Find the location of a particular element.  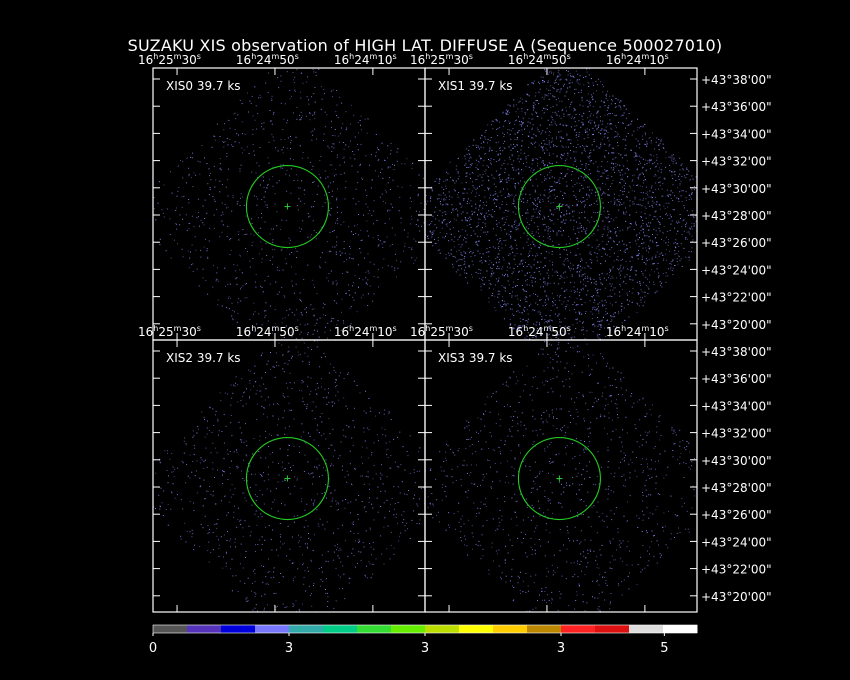

panel-label: XIS0 39.7 ks is located at coordinates (203, 86).